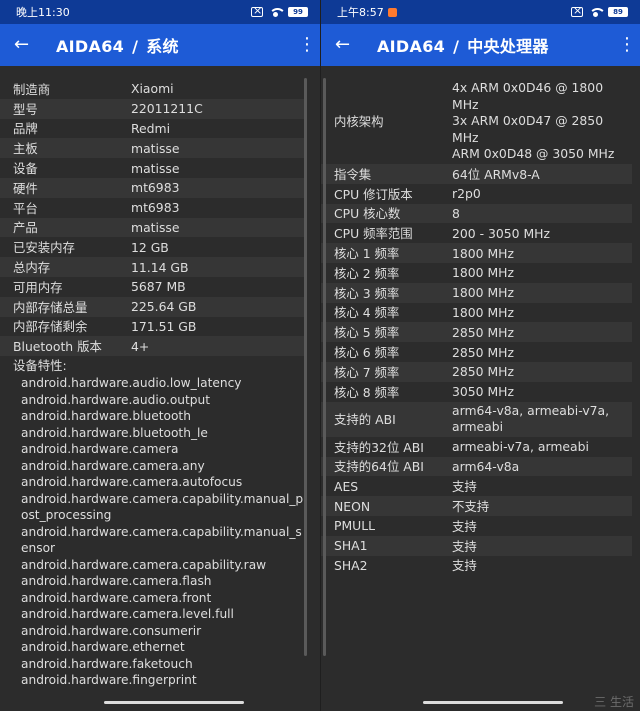 The height and width of the screenshot is (711, 640). What do you see at coordinates (360, 12) in the screenshot?
I see `status-time: 上午8:57` at bounding box center [360, 12].